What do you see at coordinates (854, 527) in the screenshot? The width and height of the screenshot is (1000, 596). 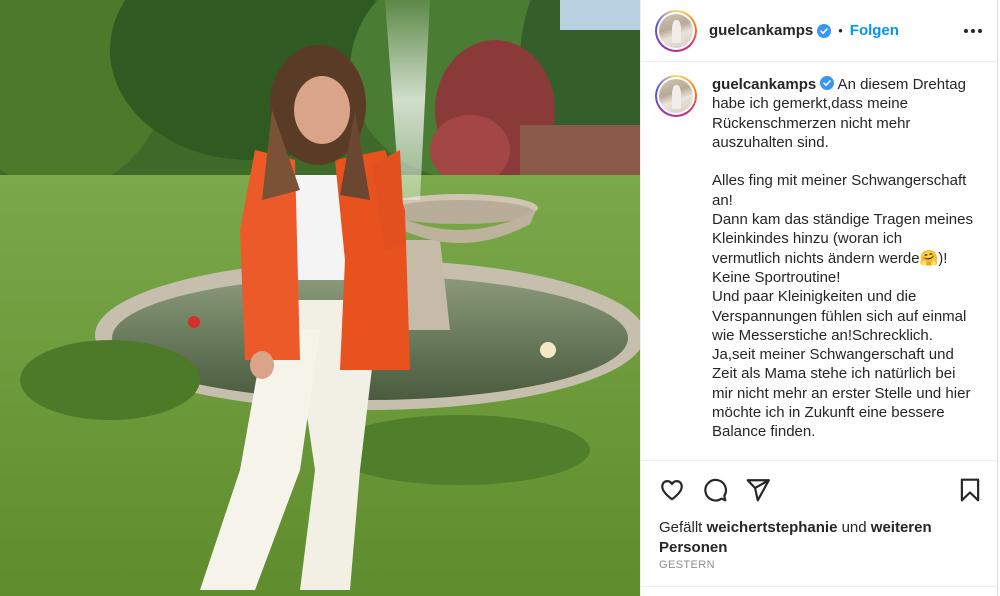 I see `likes-middle: und` at bounding box center [854, 527].